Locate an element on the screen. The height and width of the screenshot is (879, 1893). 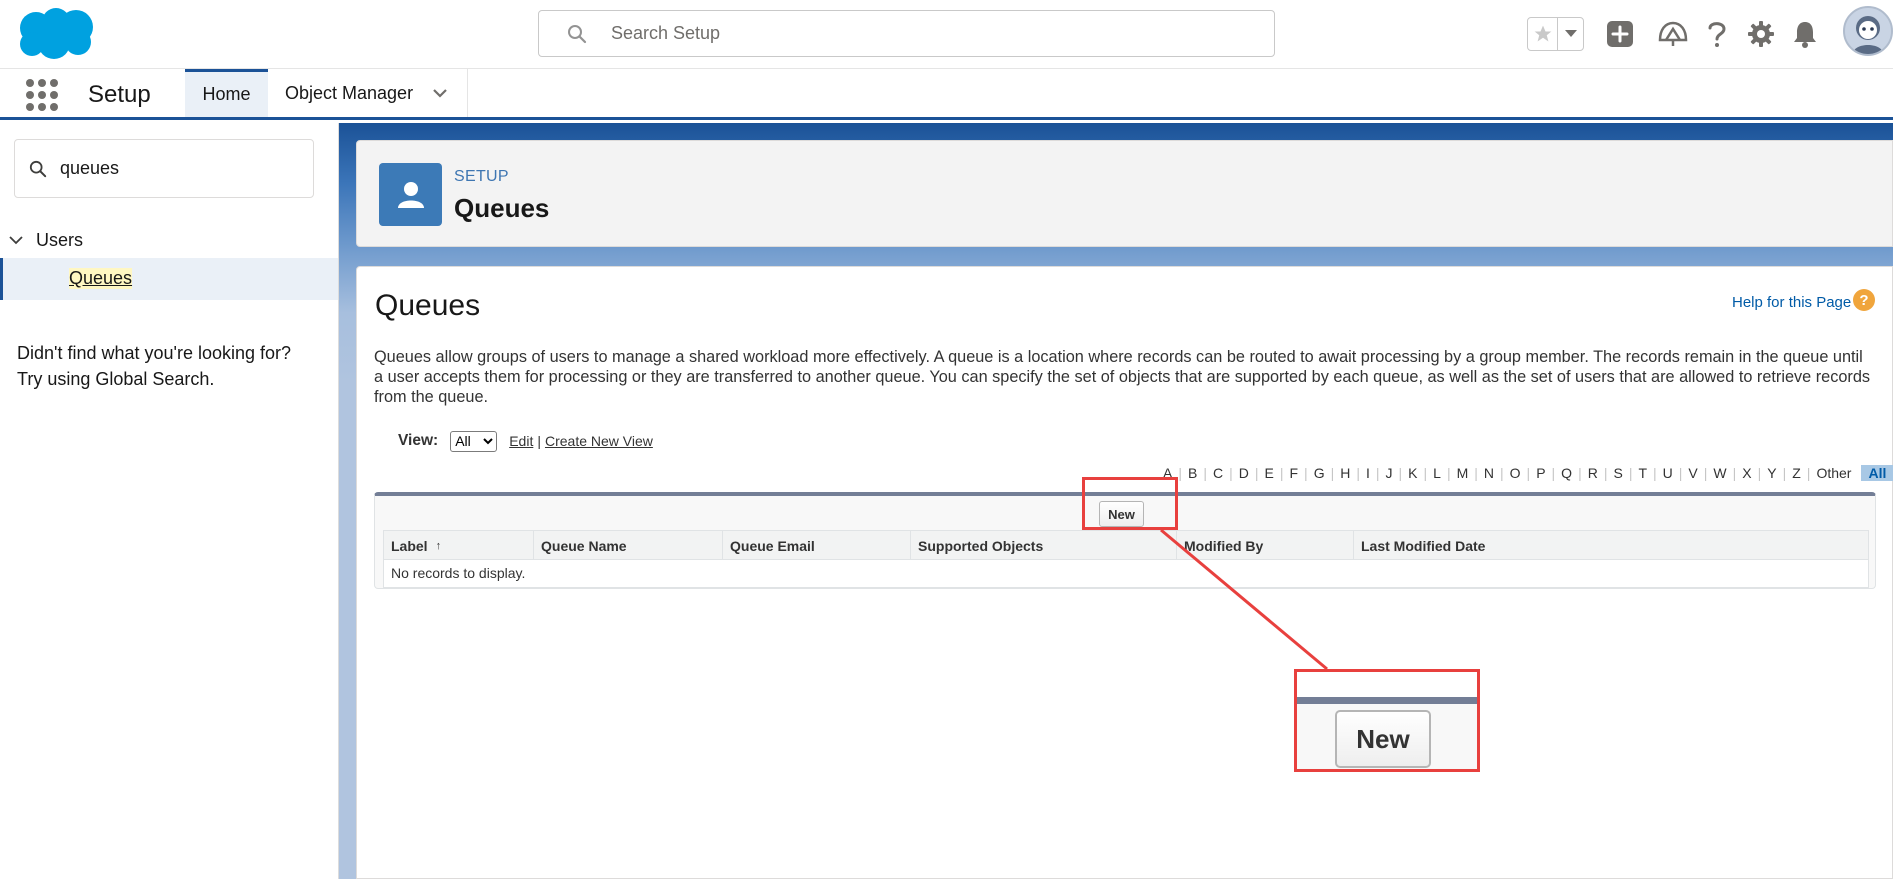
tree-node-users-label: Users is located at coordinates (60, 240).